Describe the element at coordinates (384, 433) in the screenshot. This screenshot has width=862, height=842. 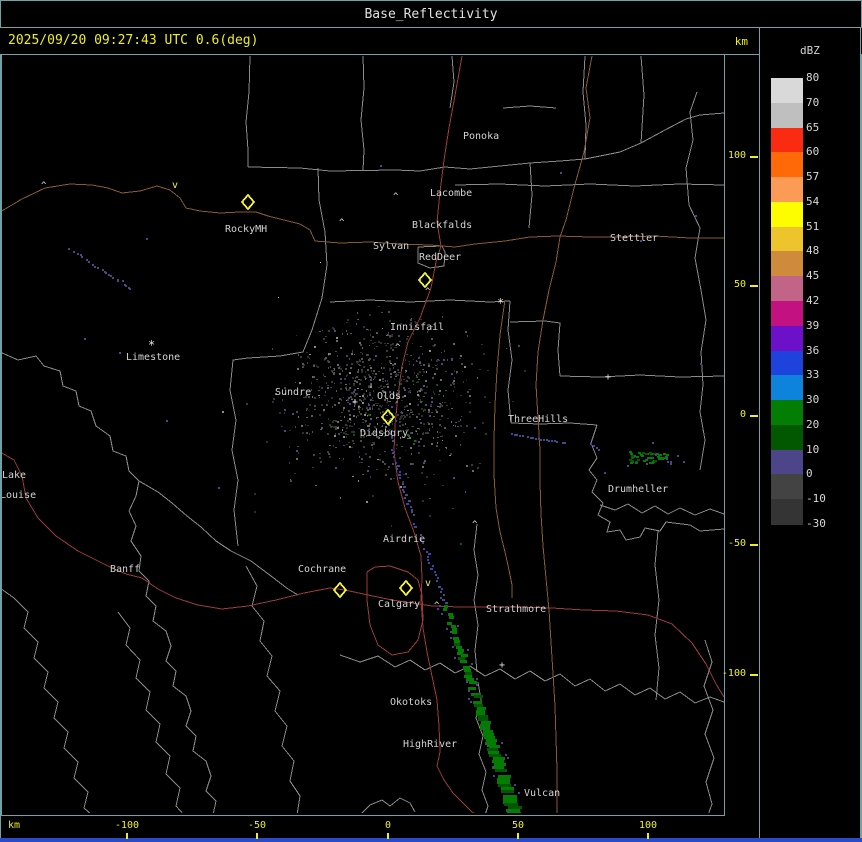
I see `city-label: Didsbury` at that location.